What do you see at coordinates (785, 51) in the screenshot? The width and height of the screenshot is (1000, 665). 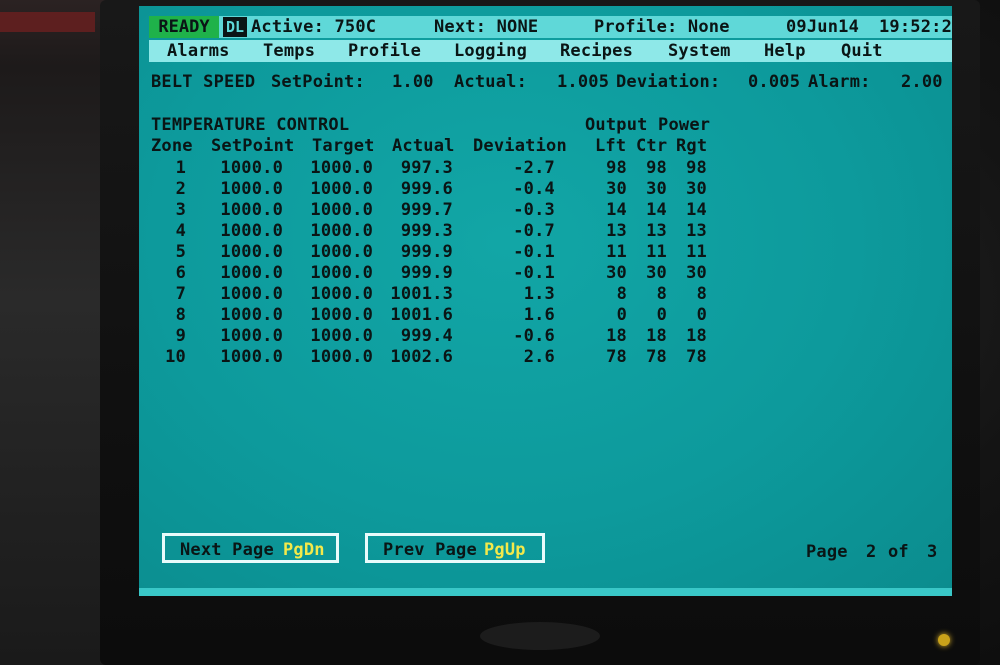 I see `menu-help: Help` at bounding box center [785, 51].